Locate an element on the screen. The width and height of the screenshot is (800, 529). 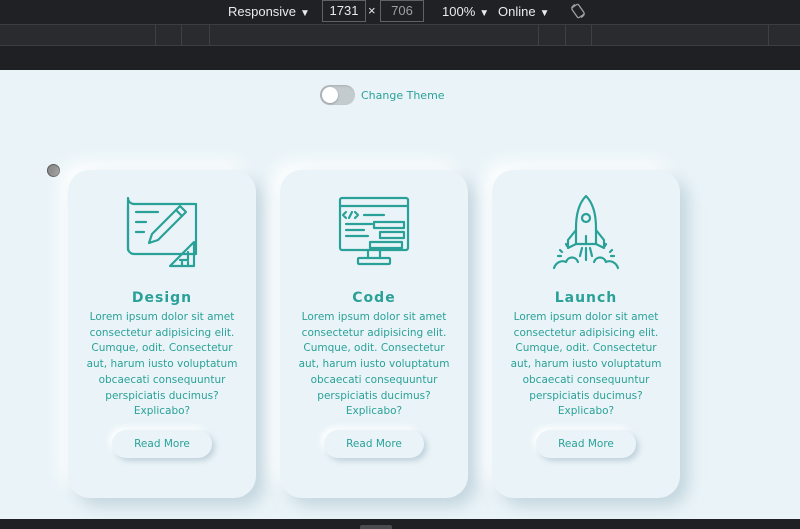
height-input: 706 is located at coordinates (402, 11).